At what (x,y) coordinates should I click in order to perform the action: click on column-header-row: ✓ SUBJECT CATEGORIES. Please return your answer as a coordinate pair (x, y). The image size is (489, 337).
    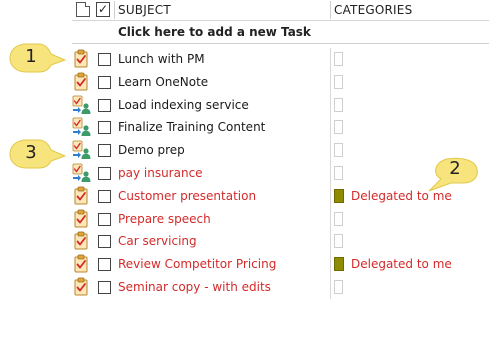
    Looking at the image, I should click on (280, 10).